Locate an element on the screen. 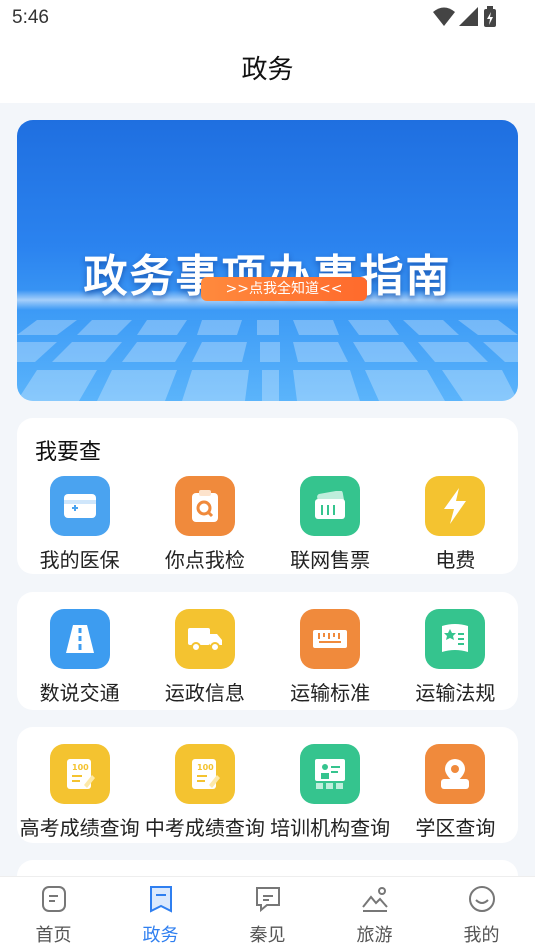 Image resolution: width=535 pixels, height=951 pixels. smile-icon is located at coordinates (481, 899).